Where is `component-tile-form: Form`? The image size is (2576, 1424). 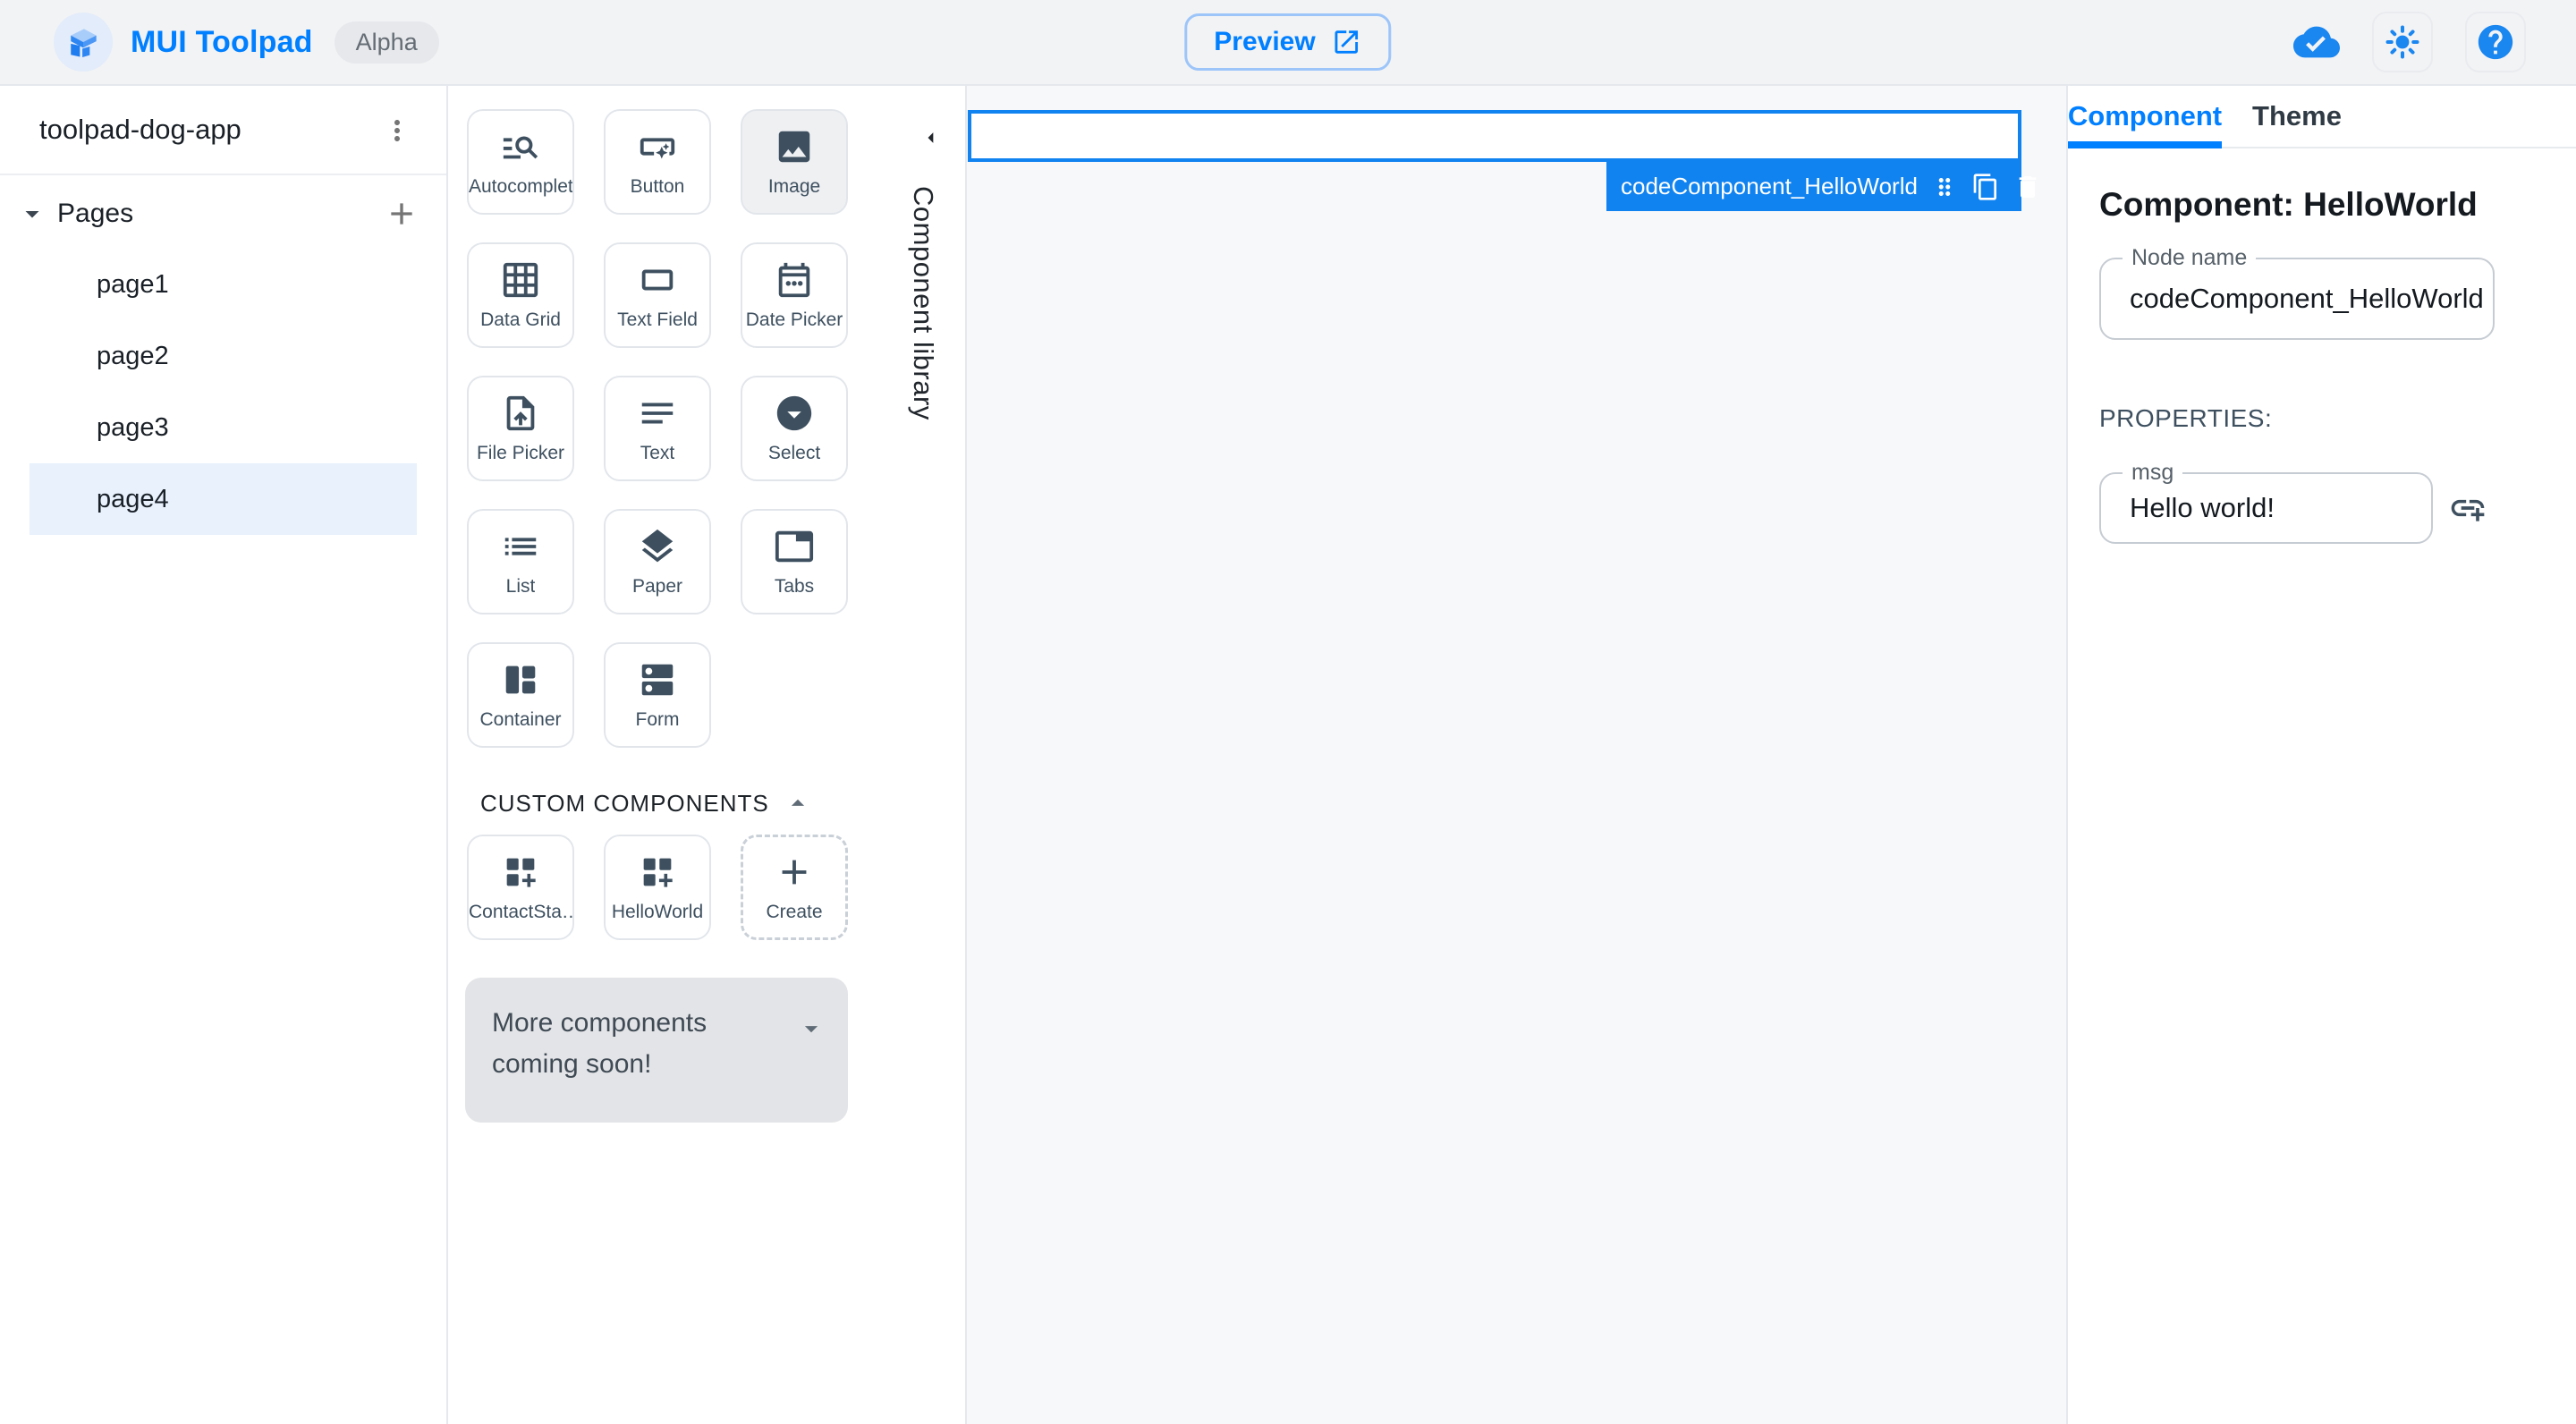
component-tile-form: Form is located at coordinates (657, 695).